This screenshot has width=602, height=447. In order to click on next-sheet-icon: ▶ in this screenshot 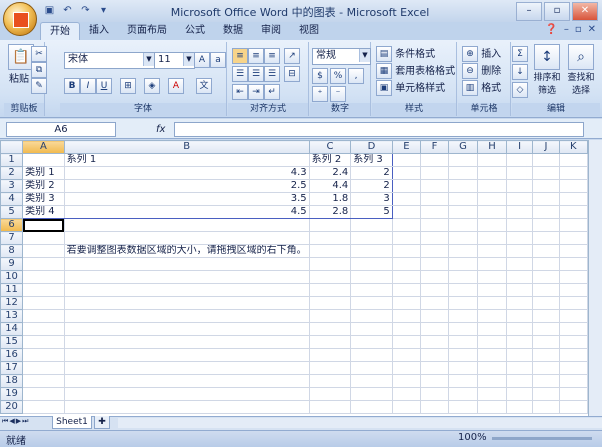, I will do `click(18, 421)`.